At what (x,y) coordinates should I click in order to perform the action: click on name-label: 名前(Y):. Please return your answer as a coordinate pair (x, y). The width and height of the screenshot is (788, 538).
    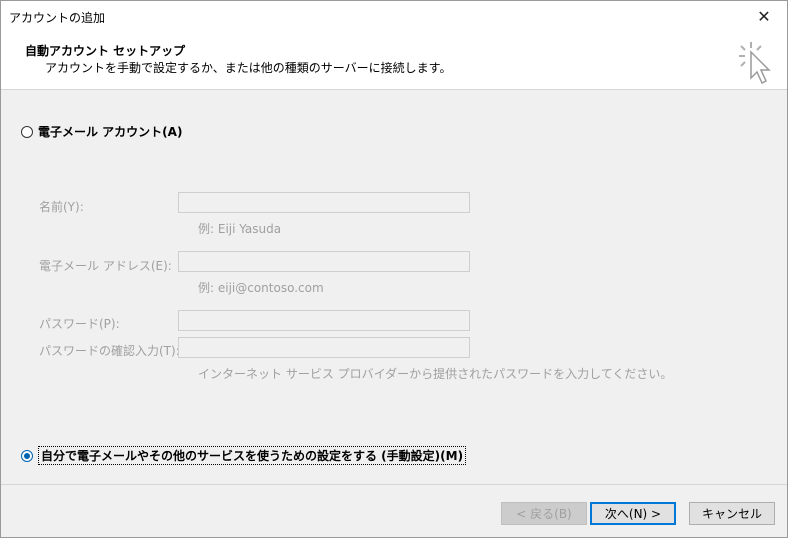
    Looking at the image, I should click on (61, 207).